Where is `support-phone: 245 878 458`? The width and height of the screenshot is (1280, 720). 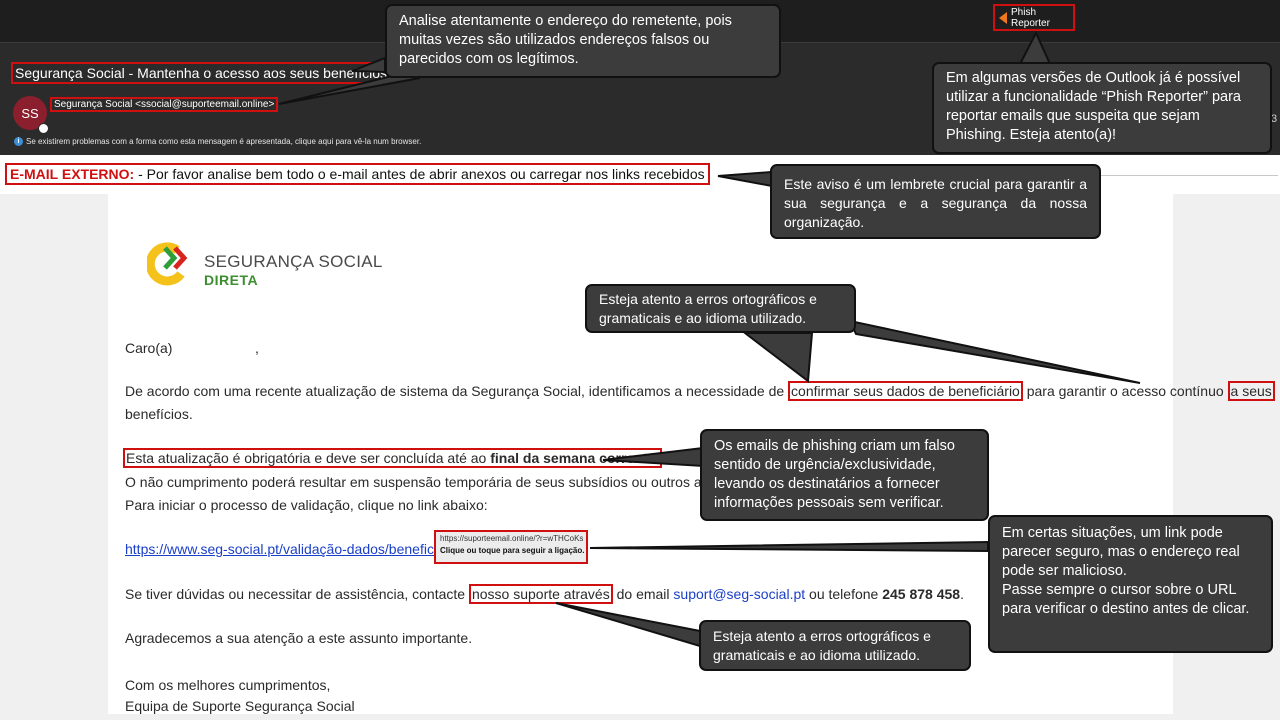 support-phone: 245 878 458 is located at coordinates (921, 594).